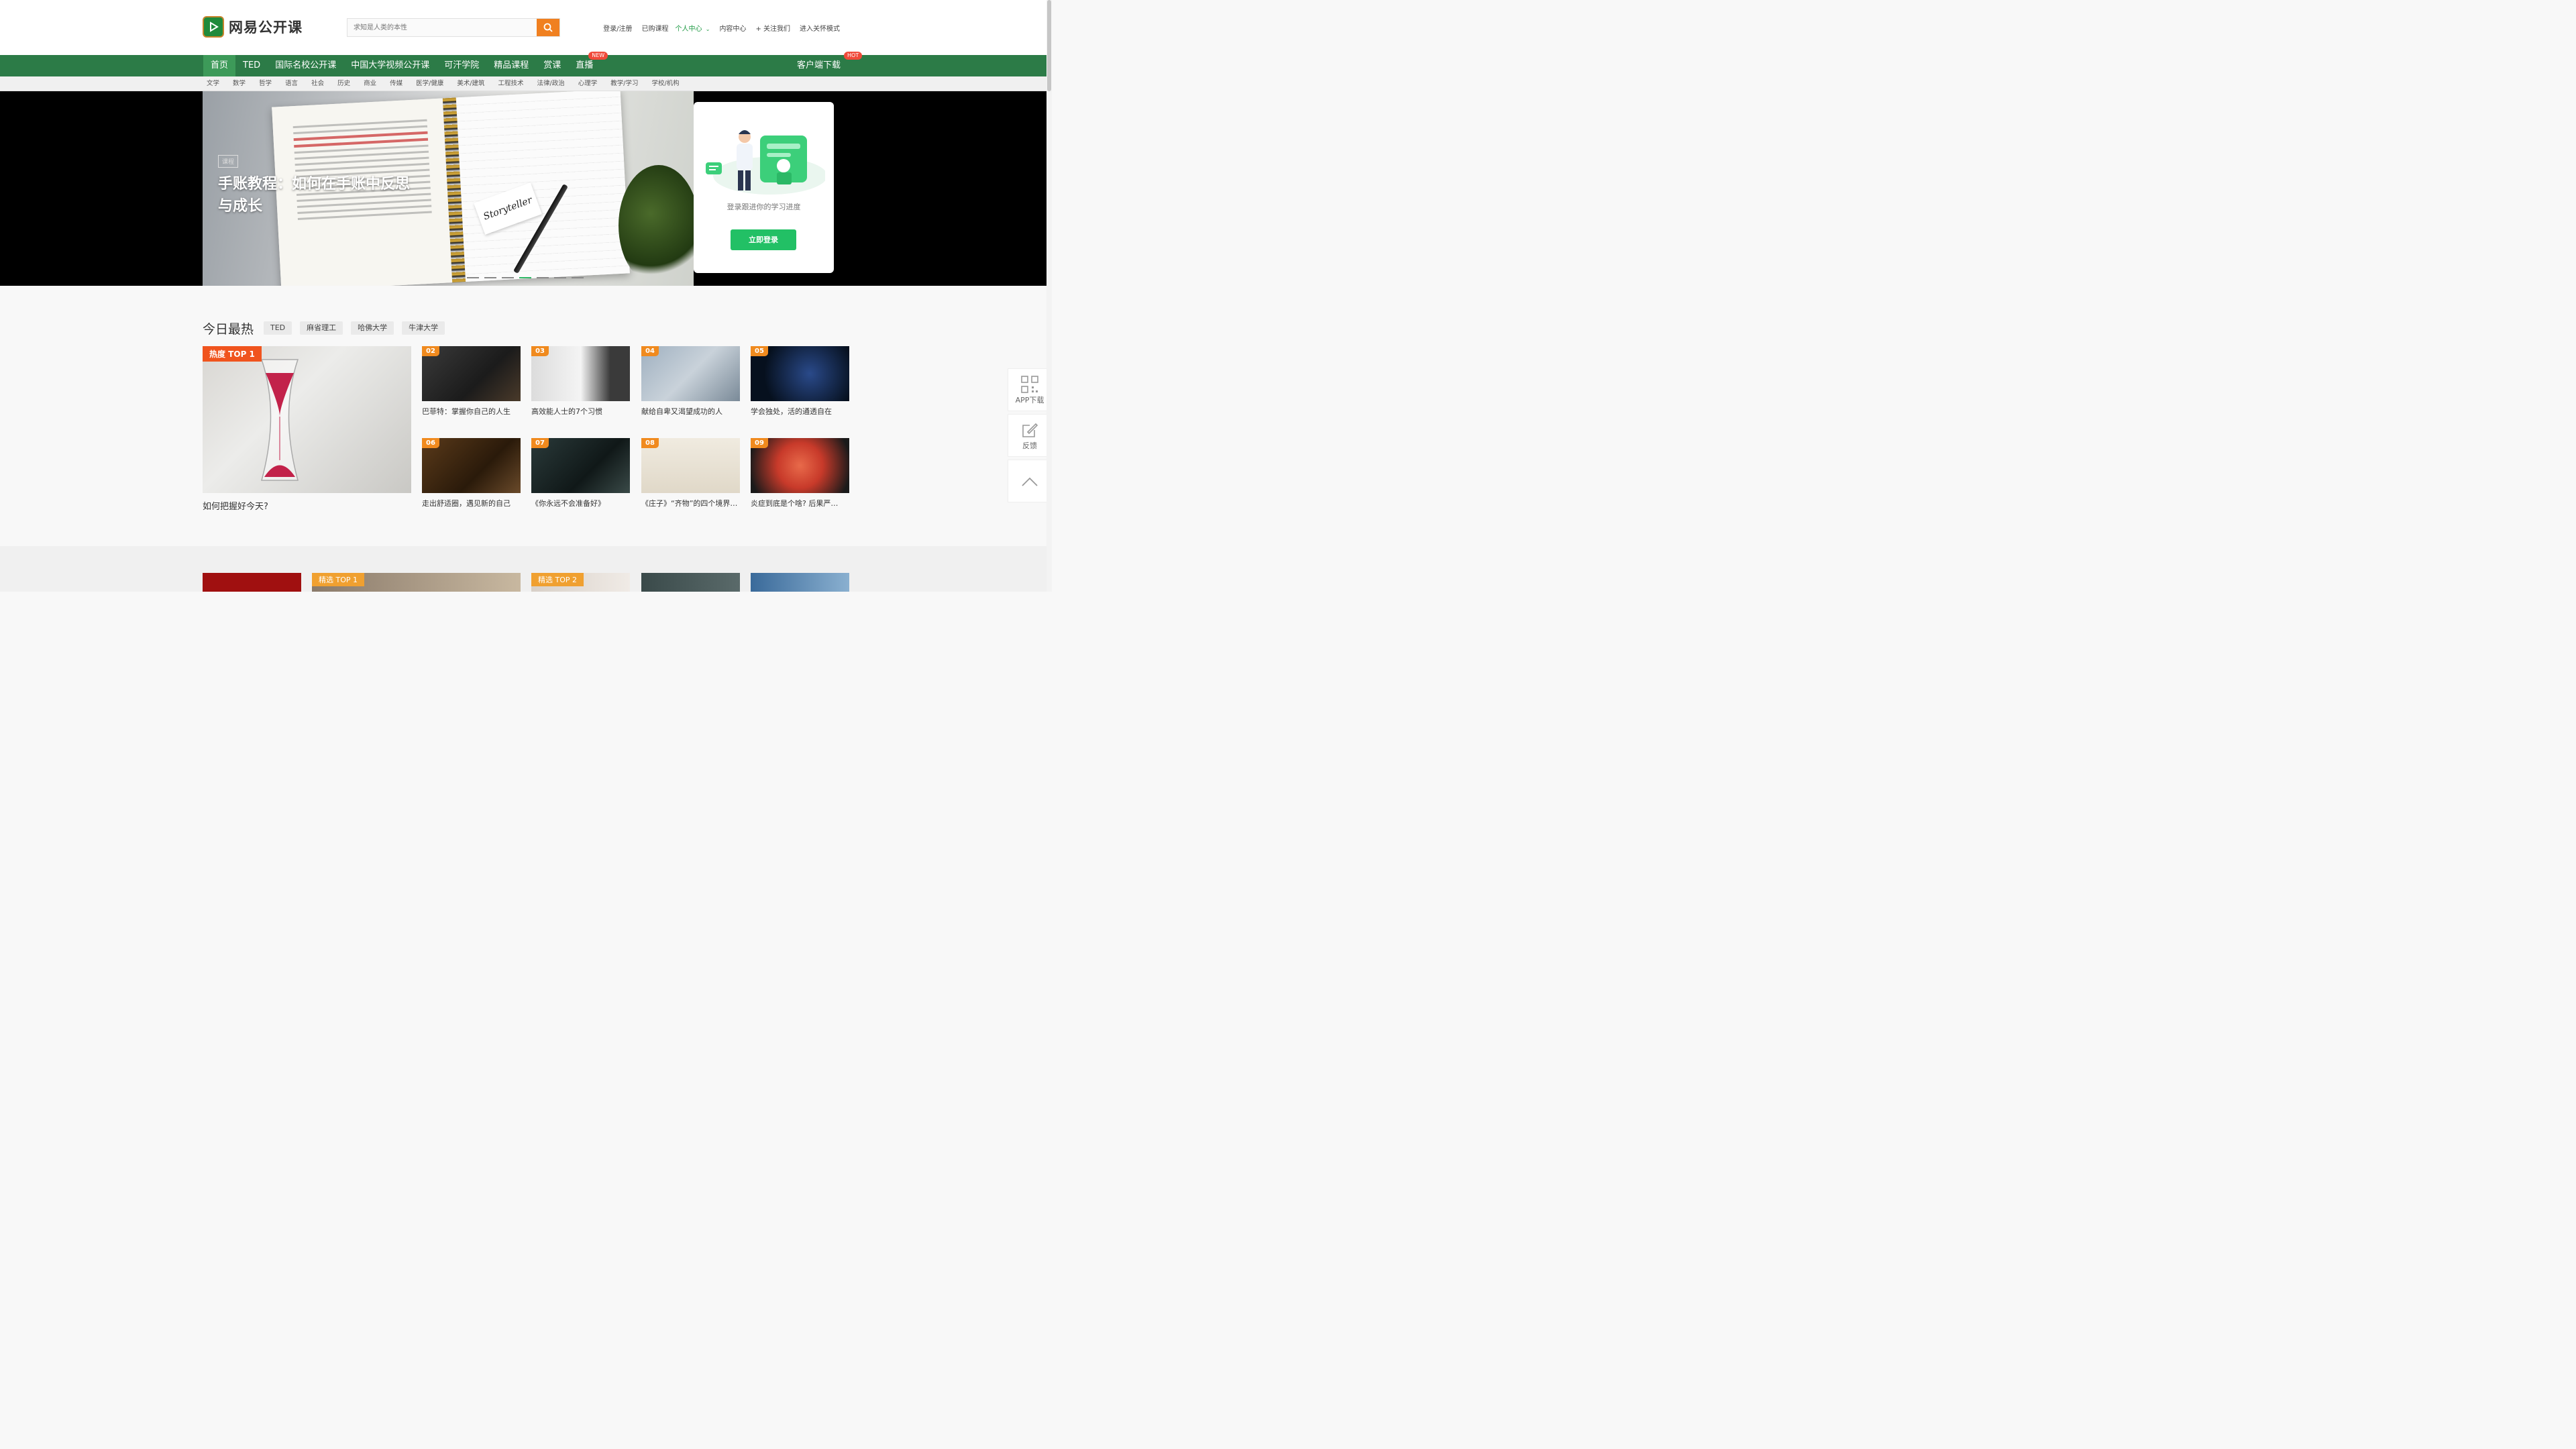 This screenshot has height=1449, width=2576. What do you see at coordinates (598, 56) in the screenshot?
I see `new-badge: NEW` at bounding box center [598, 56].